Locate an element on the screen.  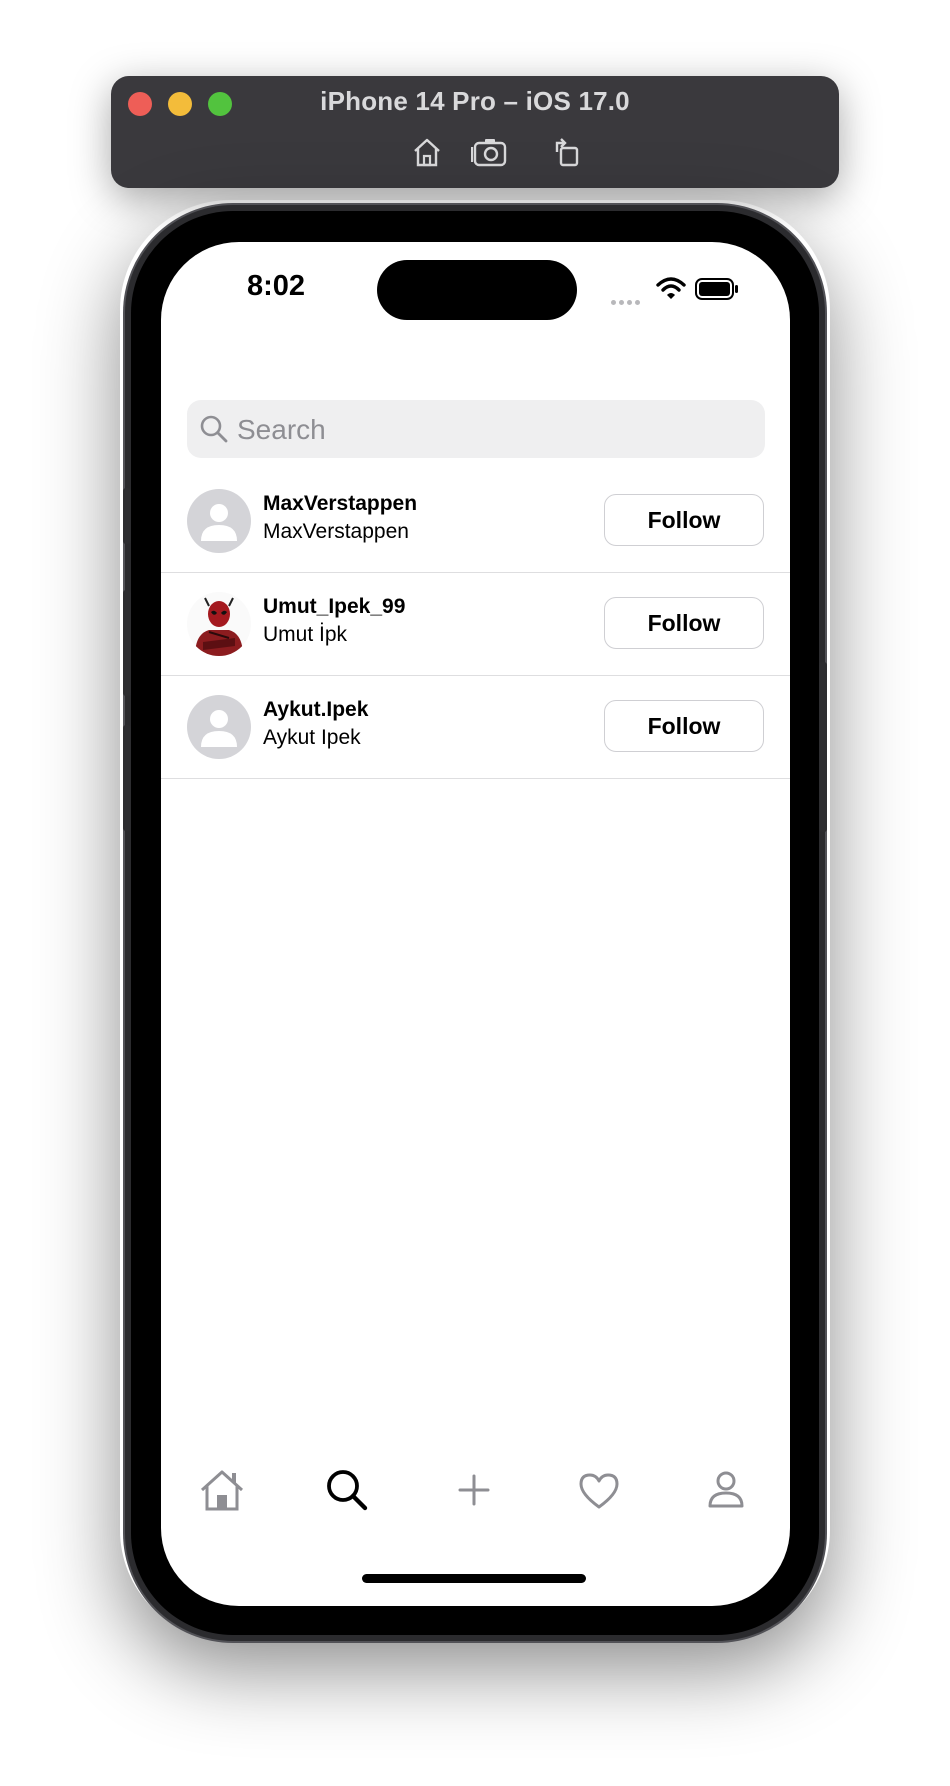
heart-icon is located at coordinates (599, 1491).